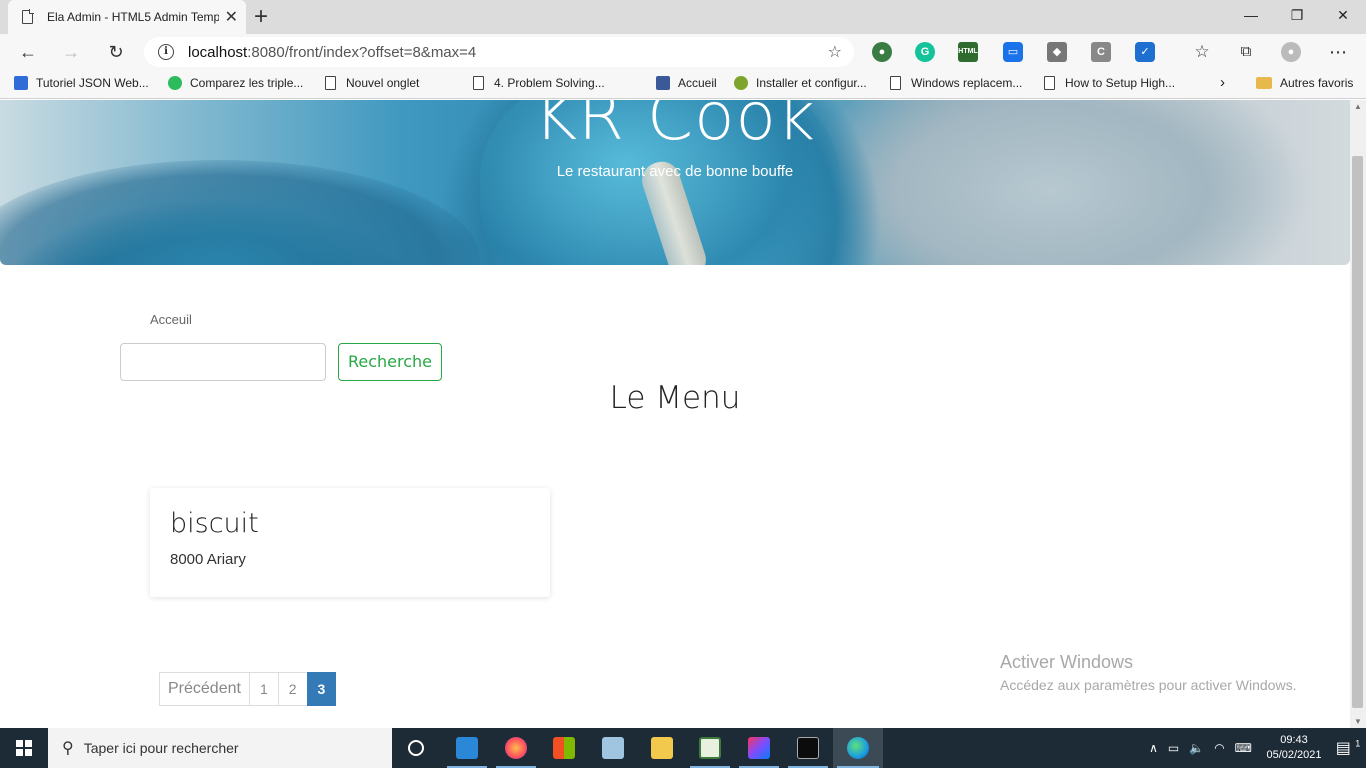 This screenshot has width=1366, height=768. Describe the element at coordinates (1291, 52) in the screenshot. I see `profile-avatar-icon: ●` at that location.